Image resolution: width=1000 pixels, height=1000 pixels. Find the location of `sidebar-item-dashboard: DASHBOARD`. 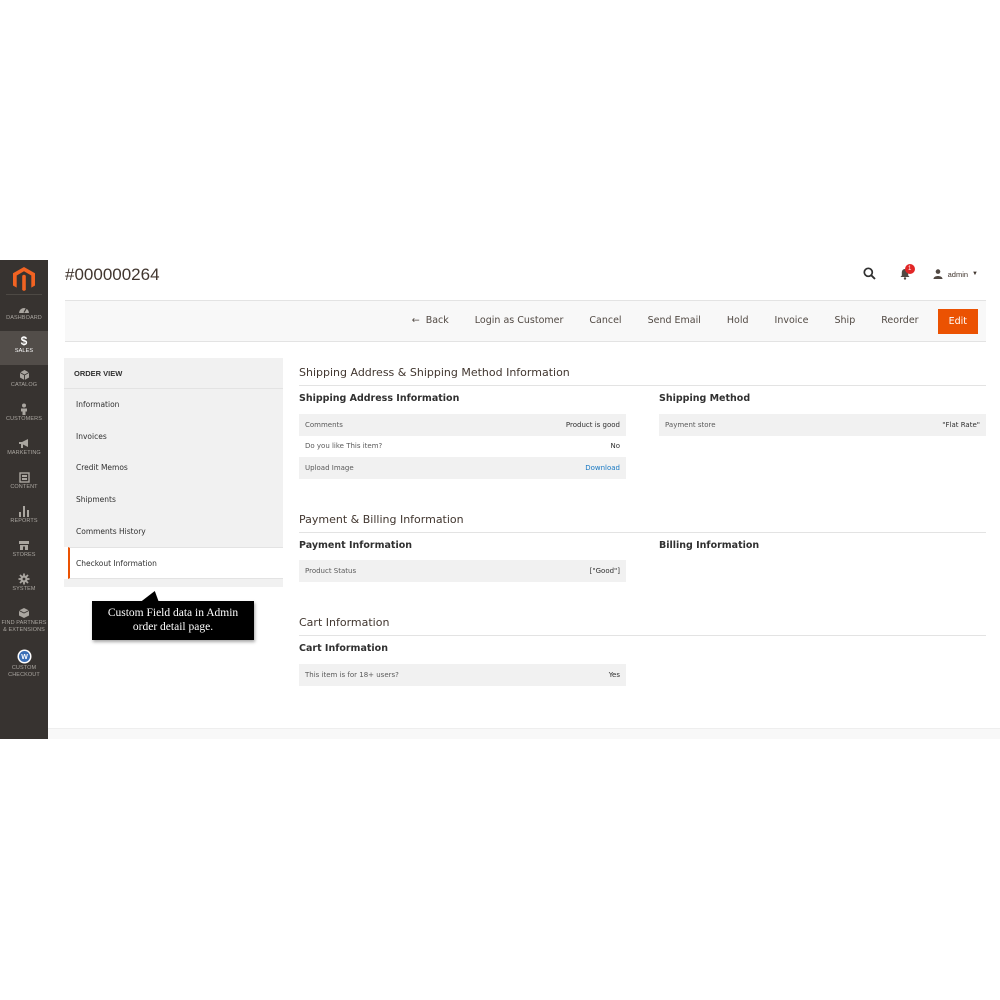

sidebar-item-dashboard: DASHBOARD is located at coordinates (24, 315).